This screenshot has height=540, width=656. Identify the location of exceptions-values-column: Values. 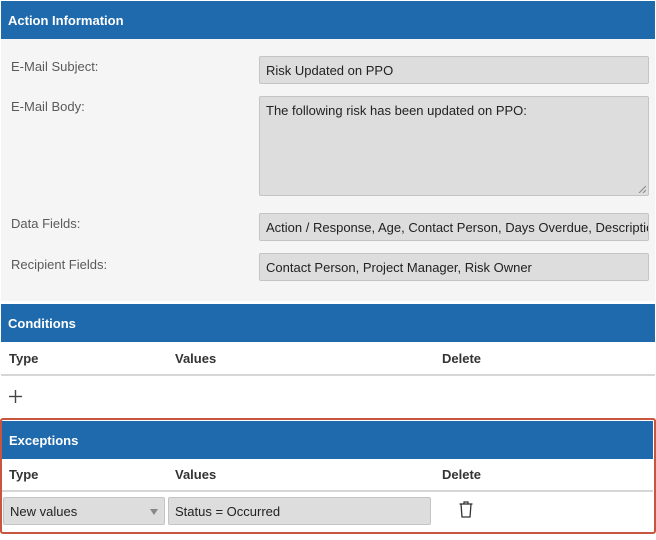
(196, 474).